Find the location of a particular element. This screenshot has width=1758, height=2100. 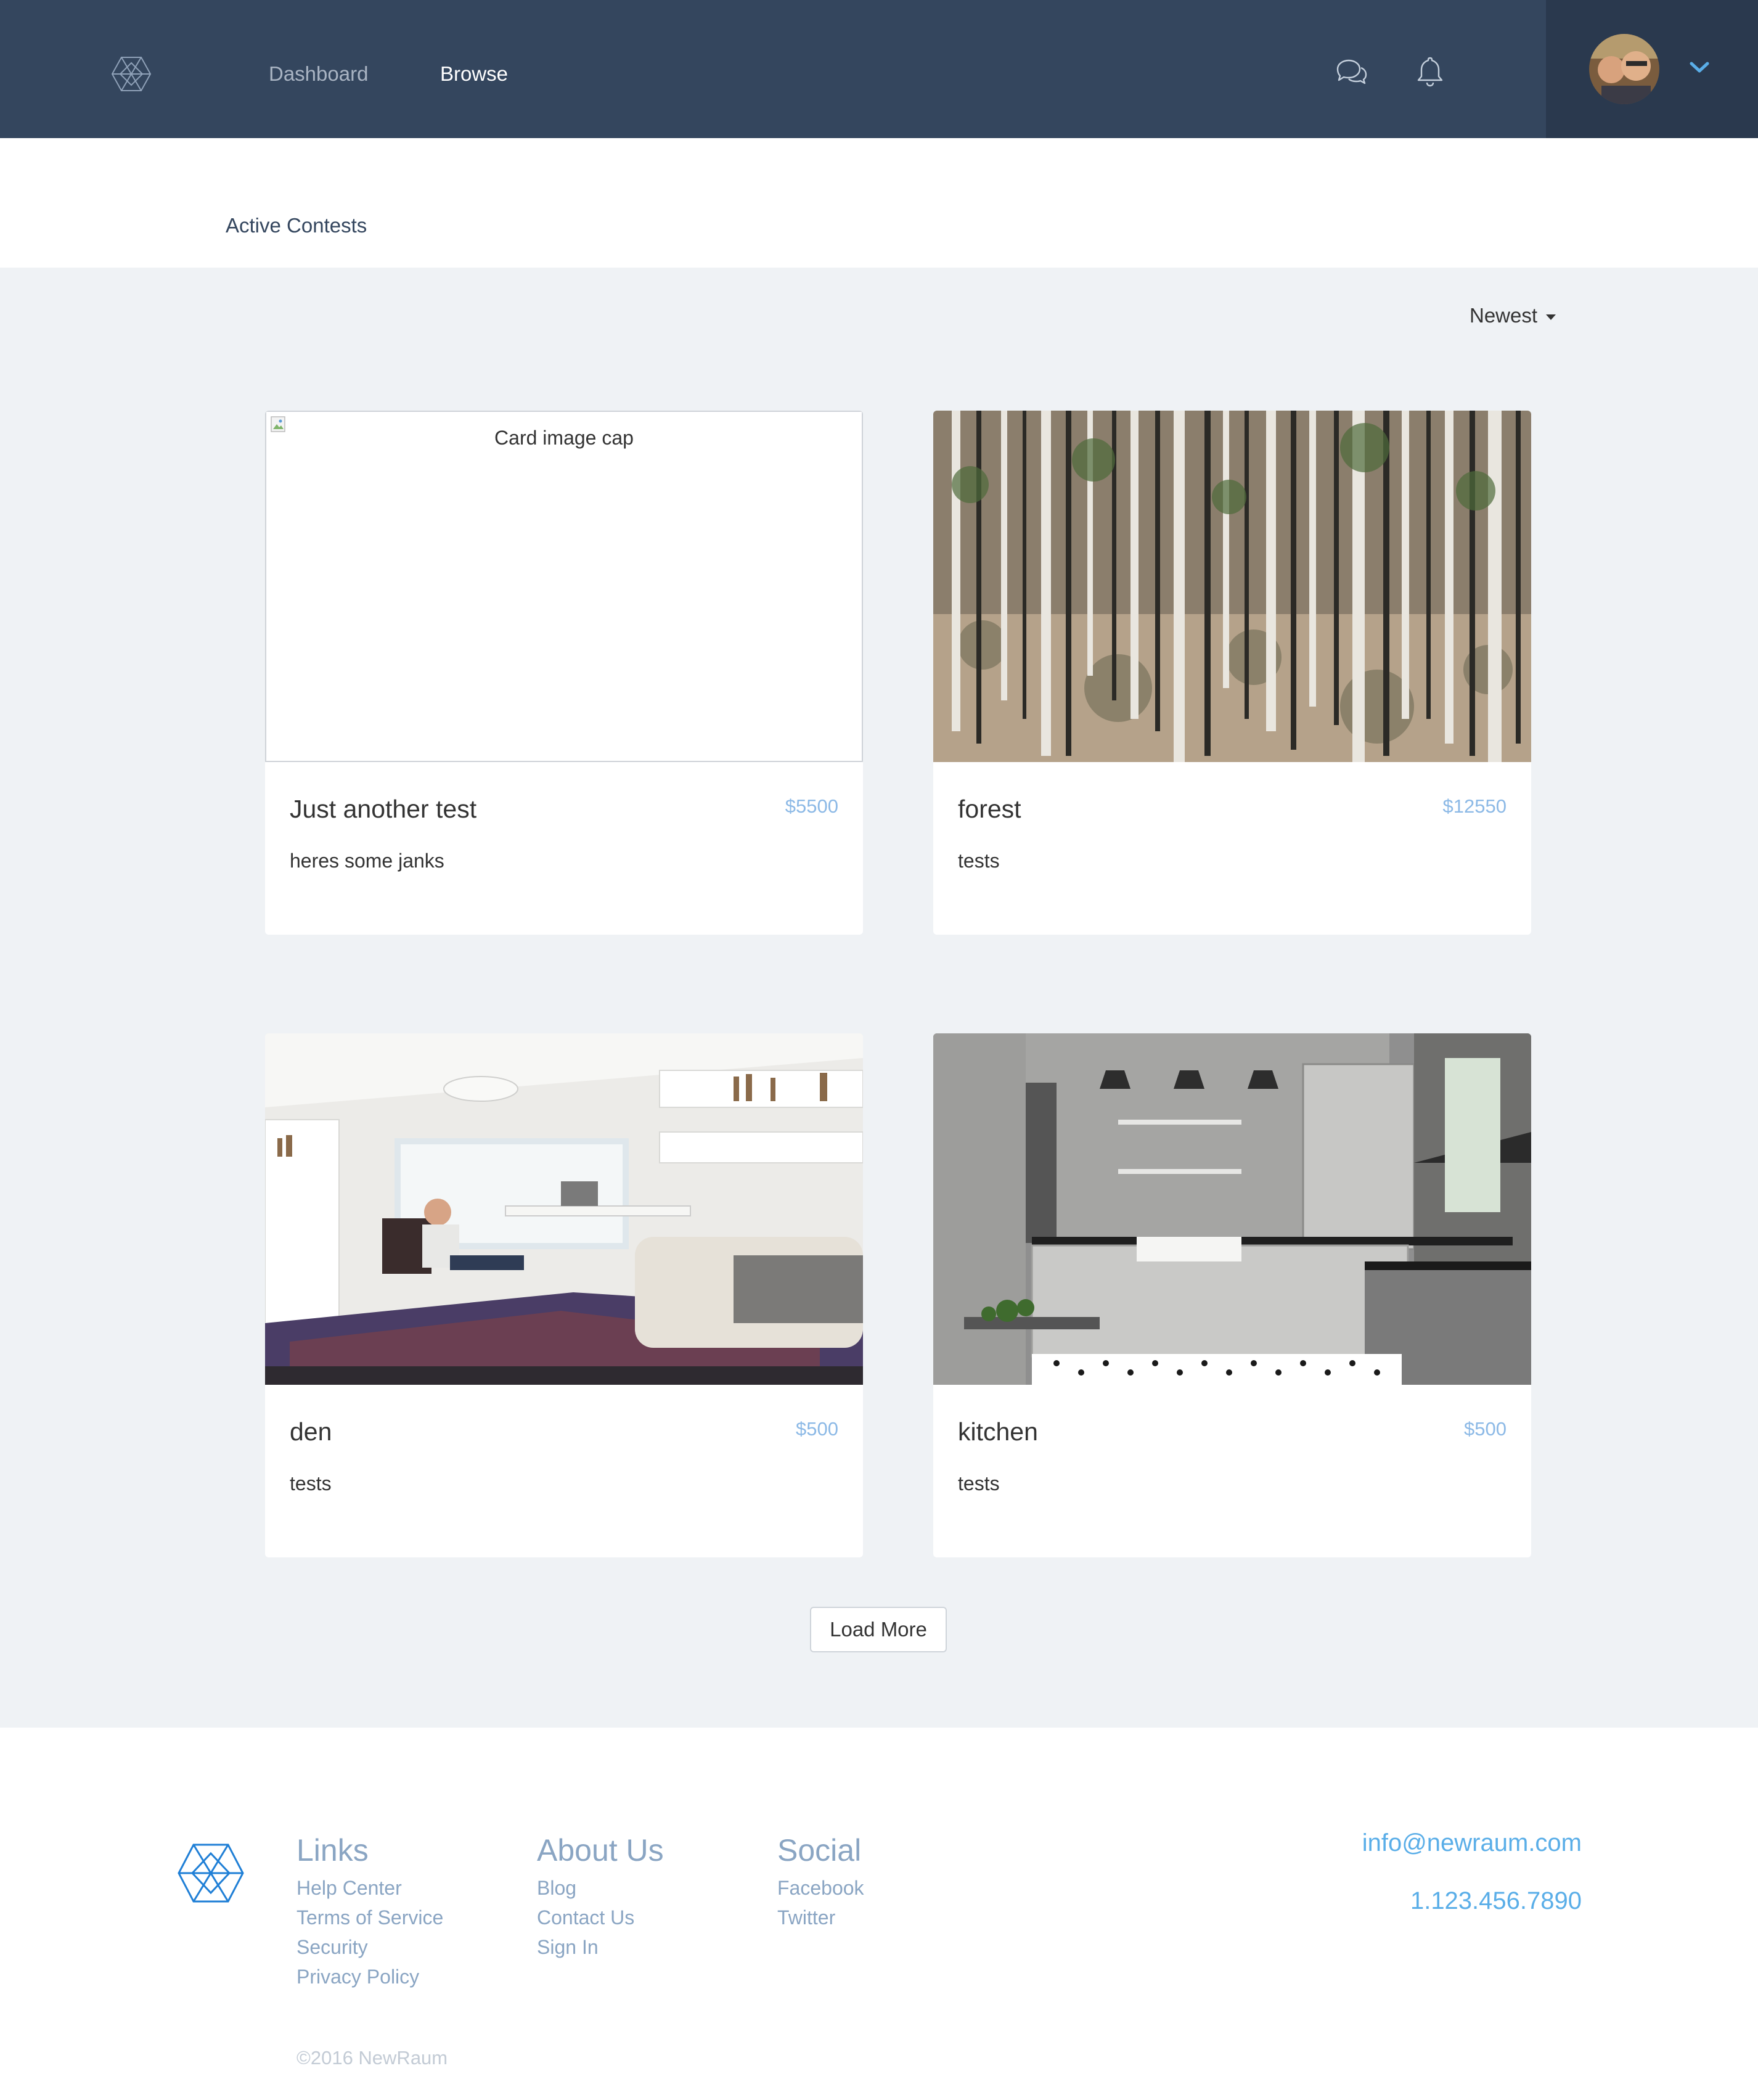

footer-about-column: About Us Blog Contact Us Sign In is located at coordinates (600, 1896).